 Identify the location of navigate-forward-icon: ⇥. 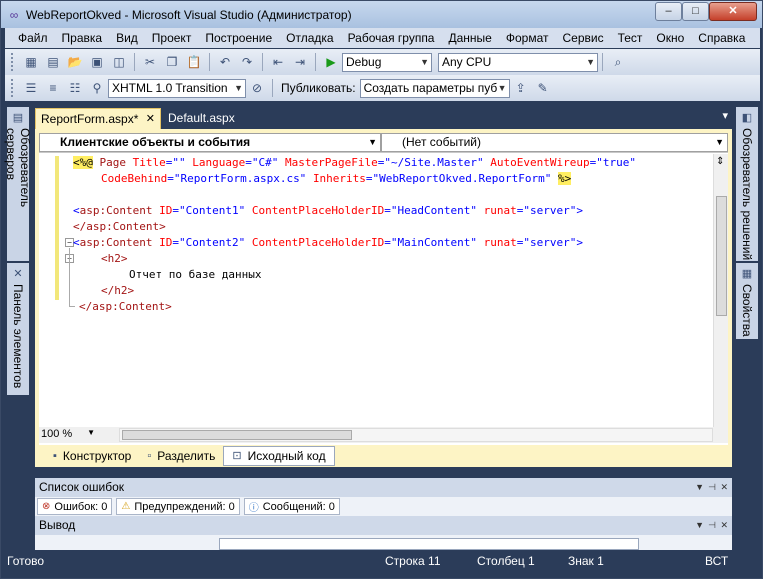
(300, 62).